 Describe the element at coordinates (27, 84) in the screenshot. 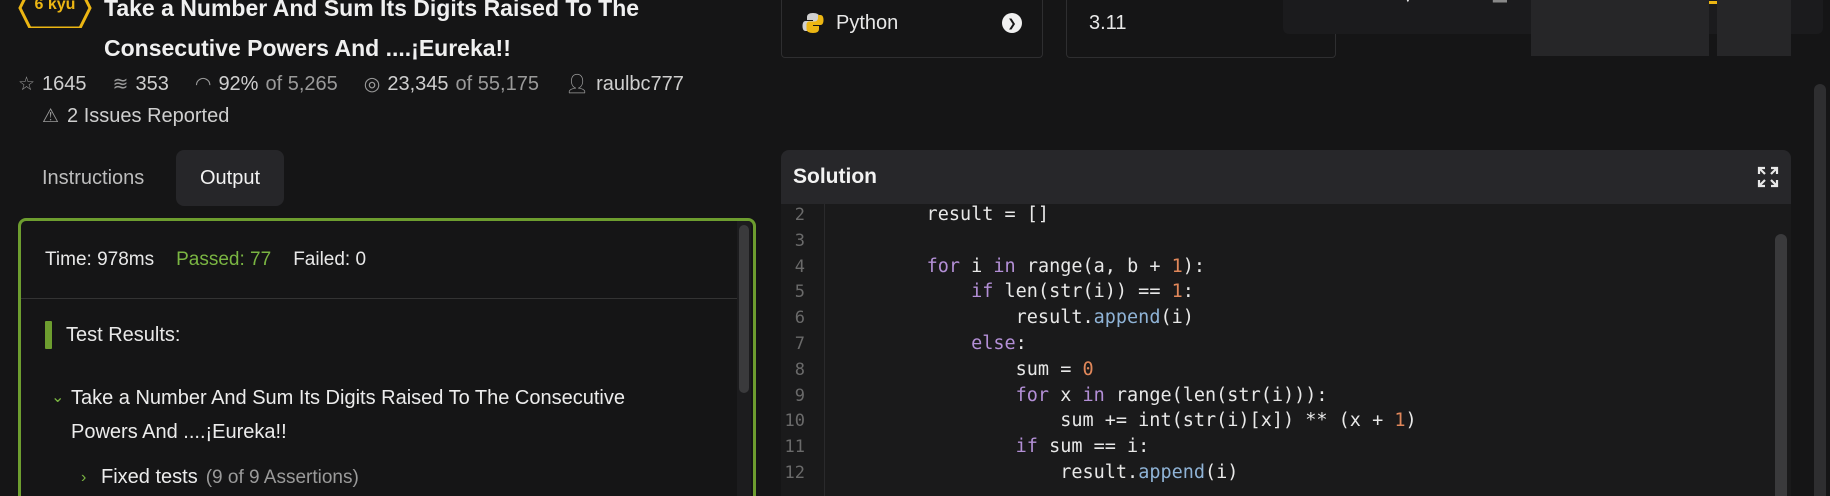

I see `star-outline-icon: ☆` at that location.